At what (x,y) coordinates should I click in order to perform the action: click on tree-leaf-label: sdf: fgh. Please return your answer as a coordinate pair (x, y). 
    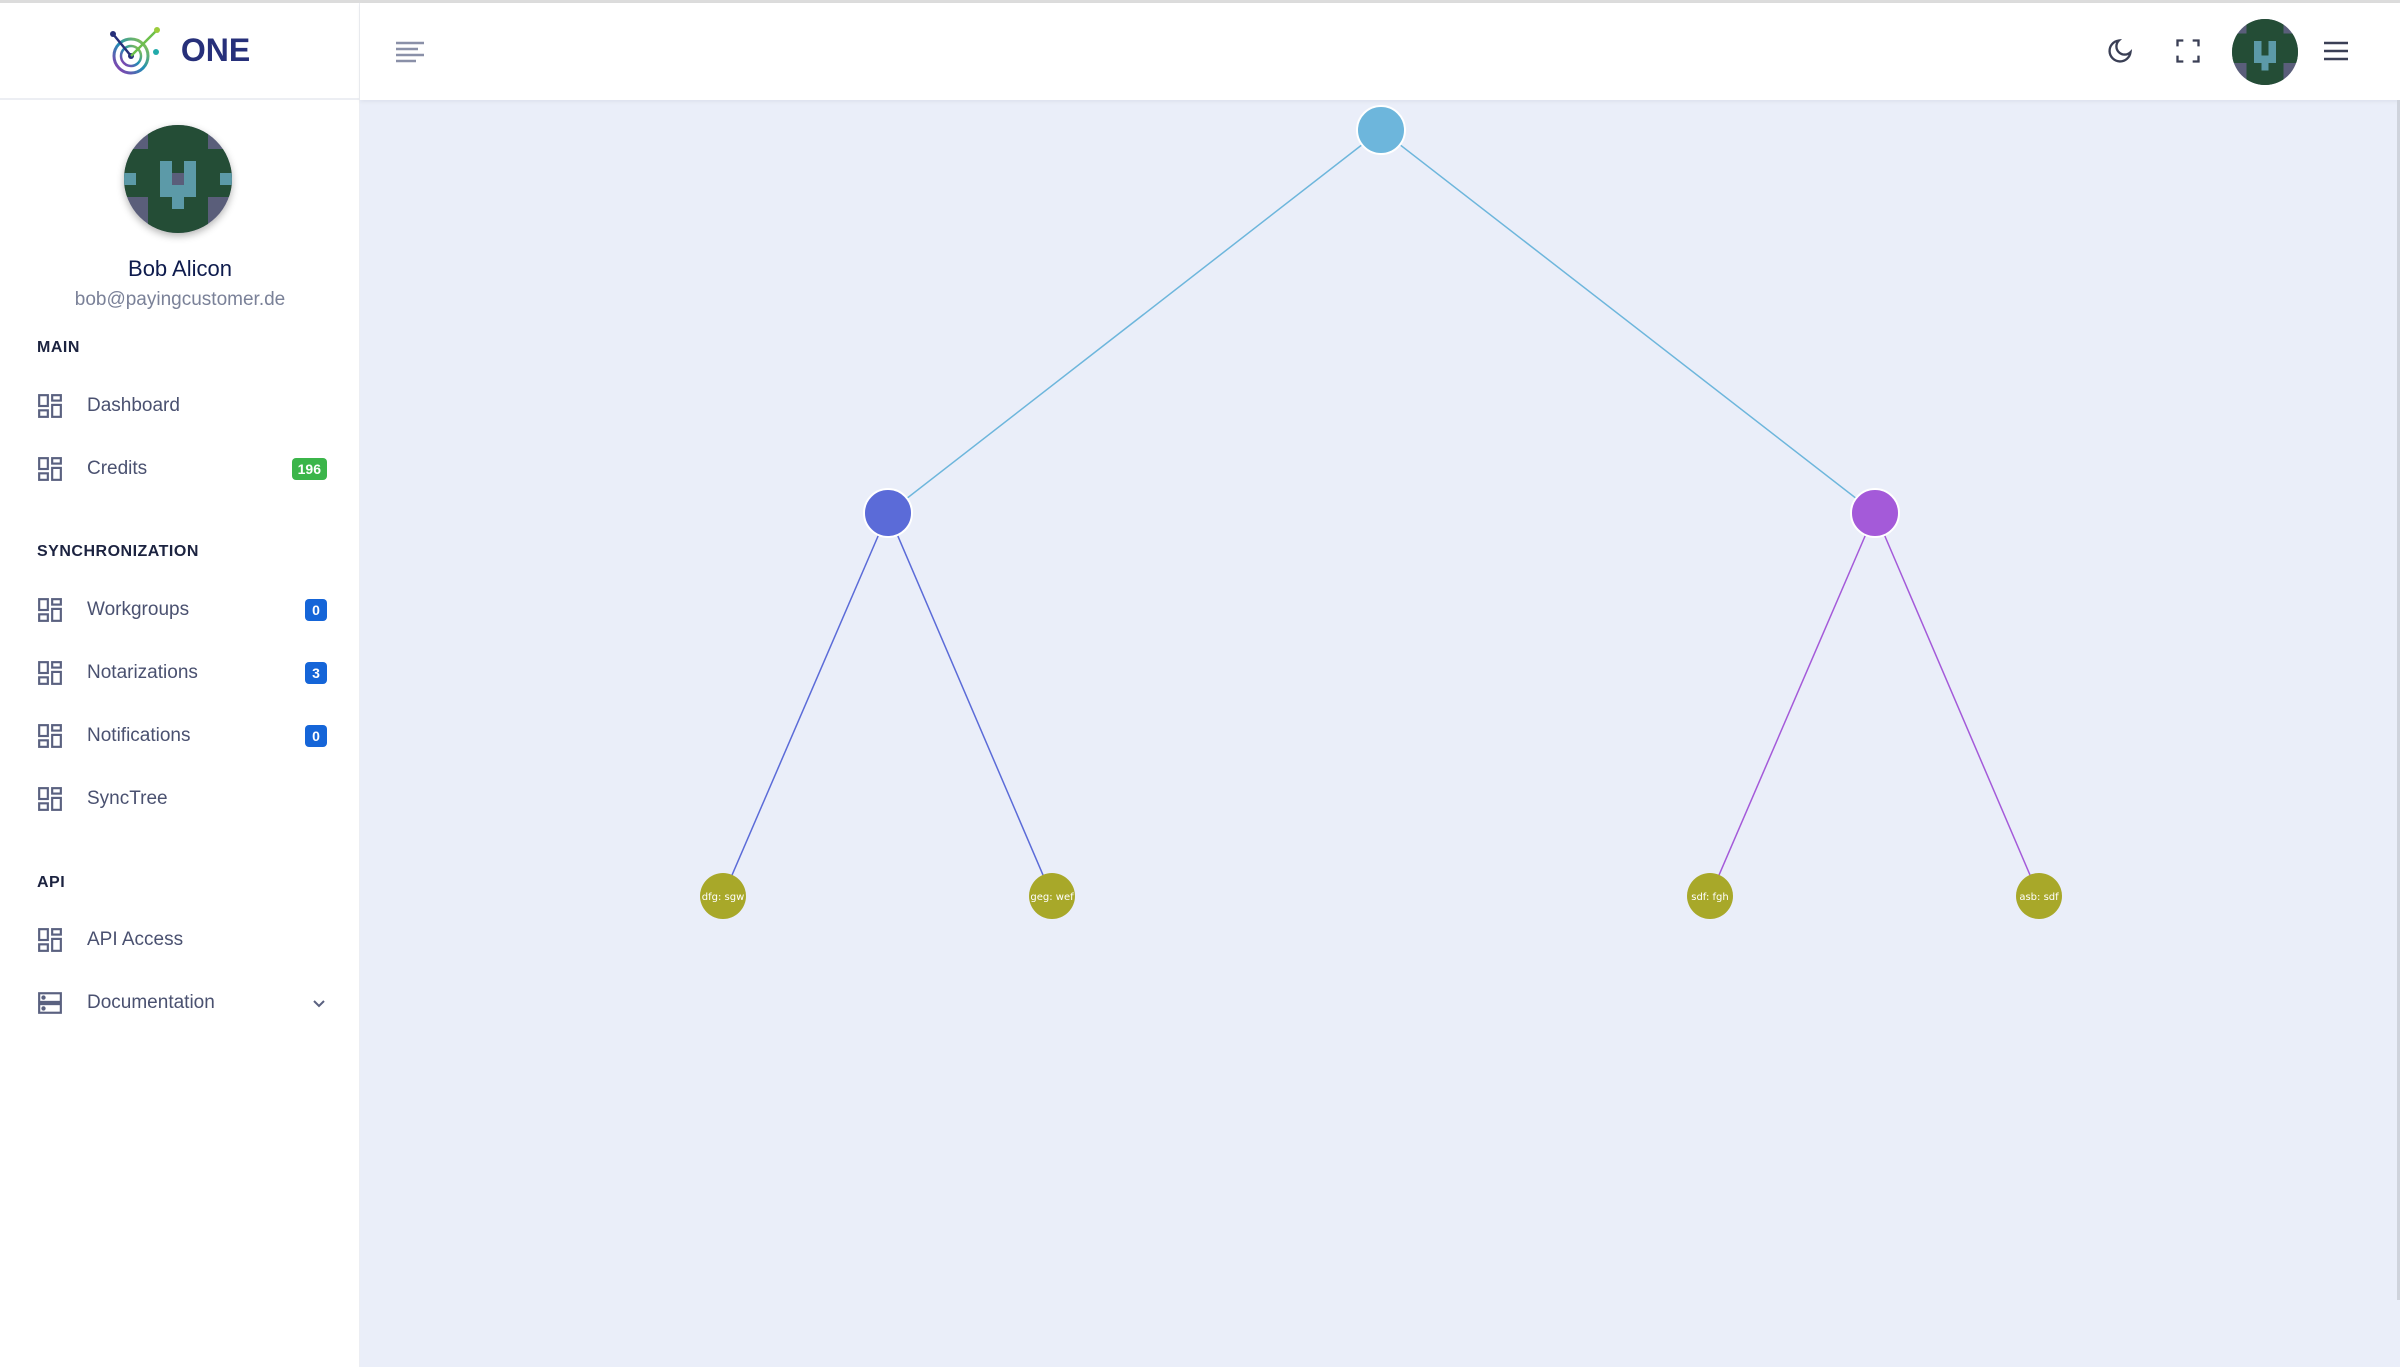
    Looking at the image, I should click on (1709, 897).